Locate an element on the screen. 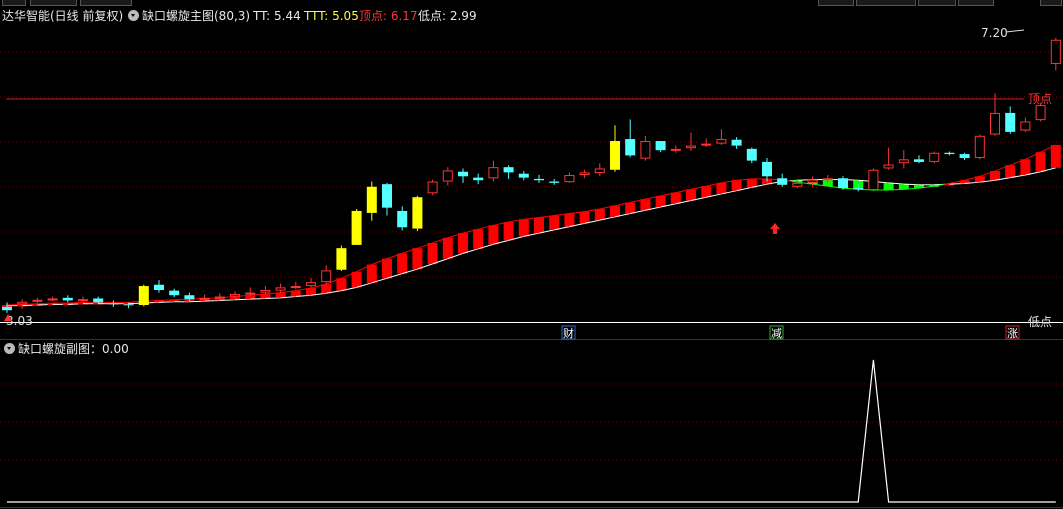 The height and width of the screenshot is (509, 1063). buy-arrow-icon is located at coordinates (775, 228).